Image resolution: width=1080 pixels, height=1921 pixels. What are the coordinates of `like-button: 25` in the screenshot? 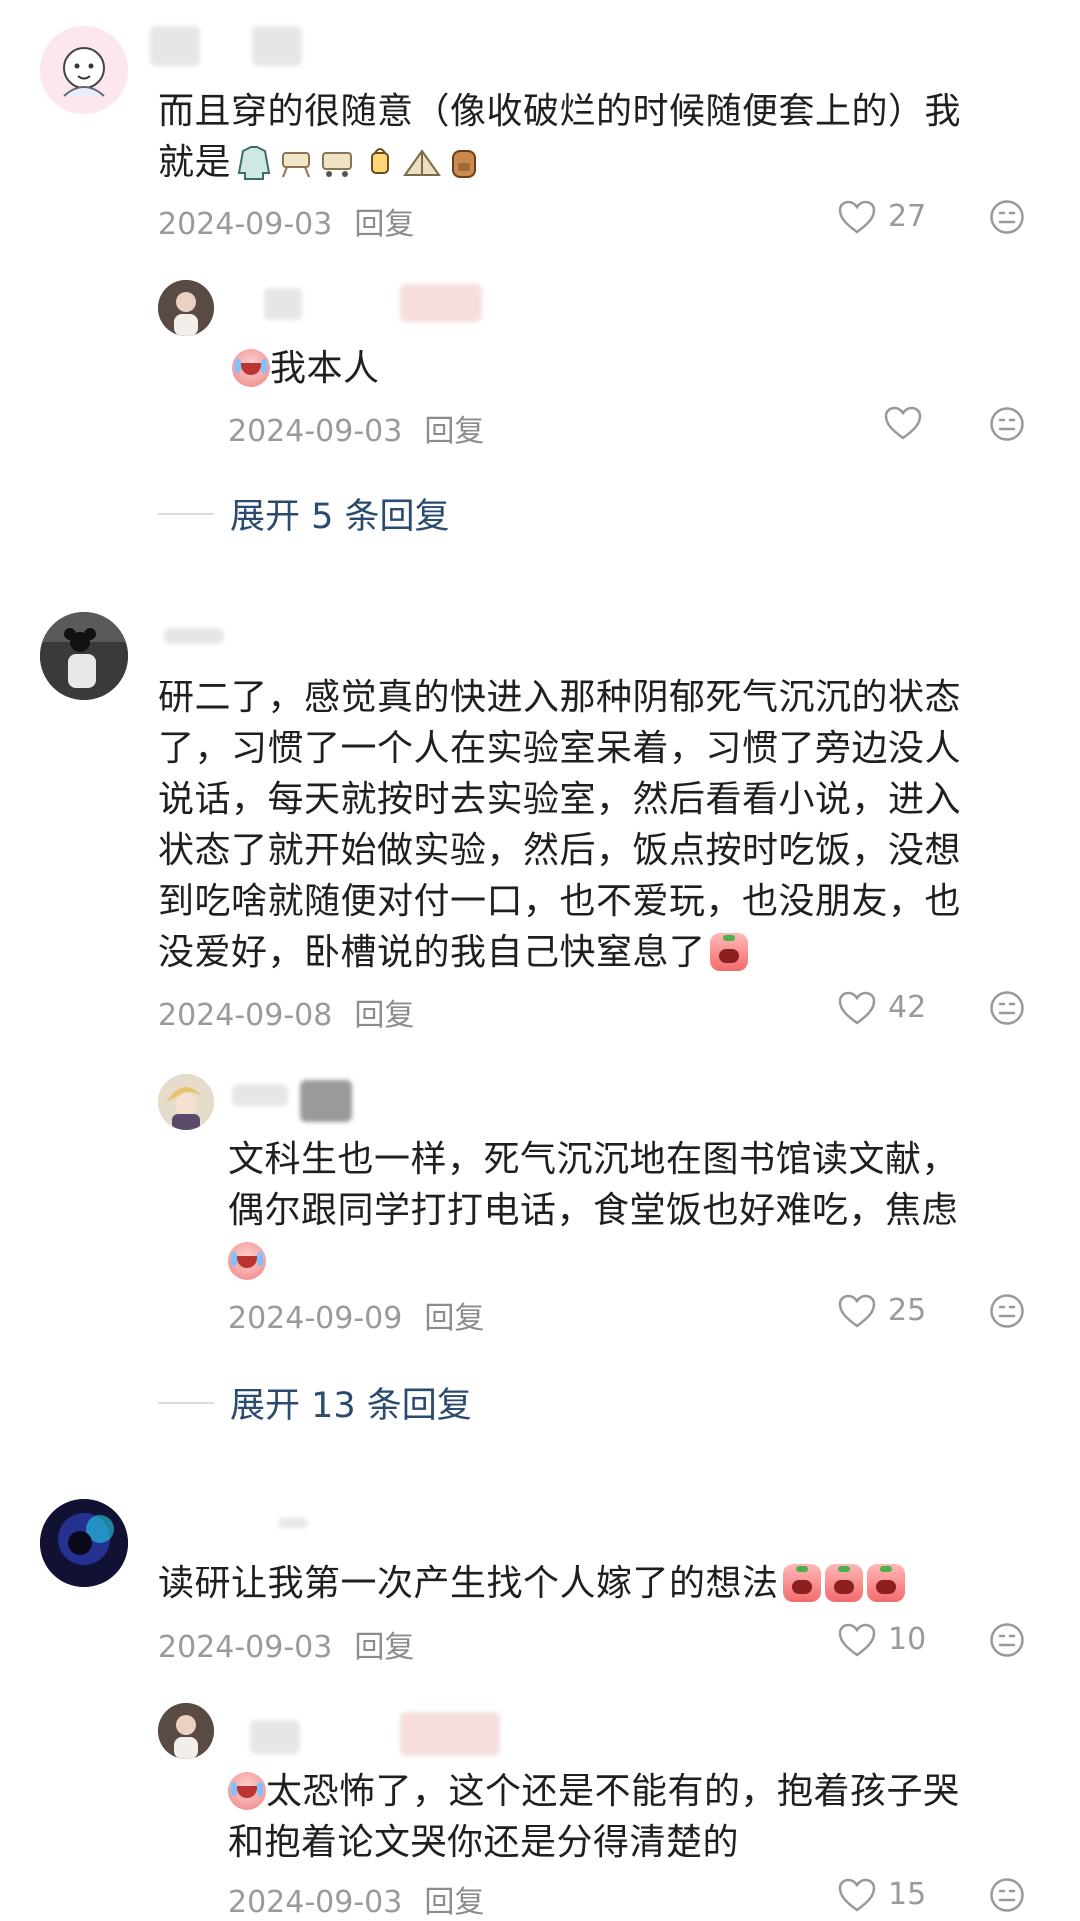 It's located at (882, 1310).